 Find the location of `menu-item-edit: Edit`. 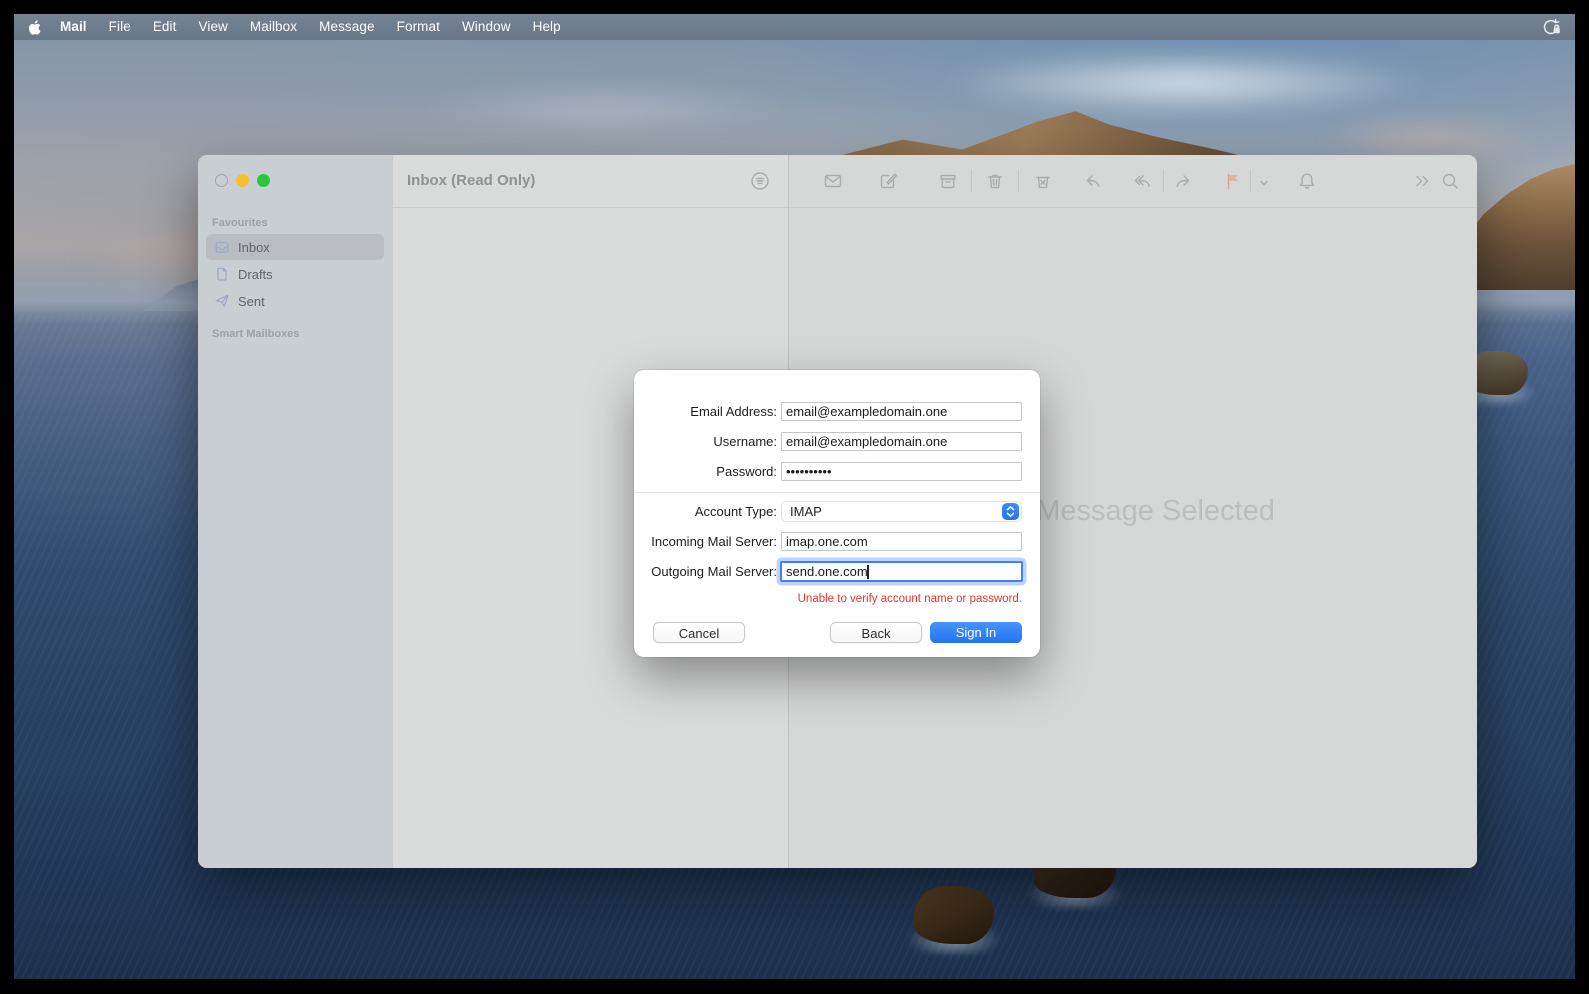

menu-item-edit: Edit is located at coordinates (165, 27).